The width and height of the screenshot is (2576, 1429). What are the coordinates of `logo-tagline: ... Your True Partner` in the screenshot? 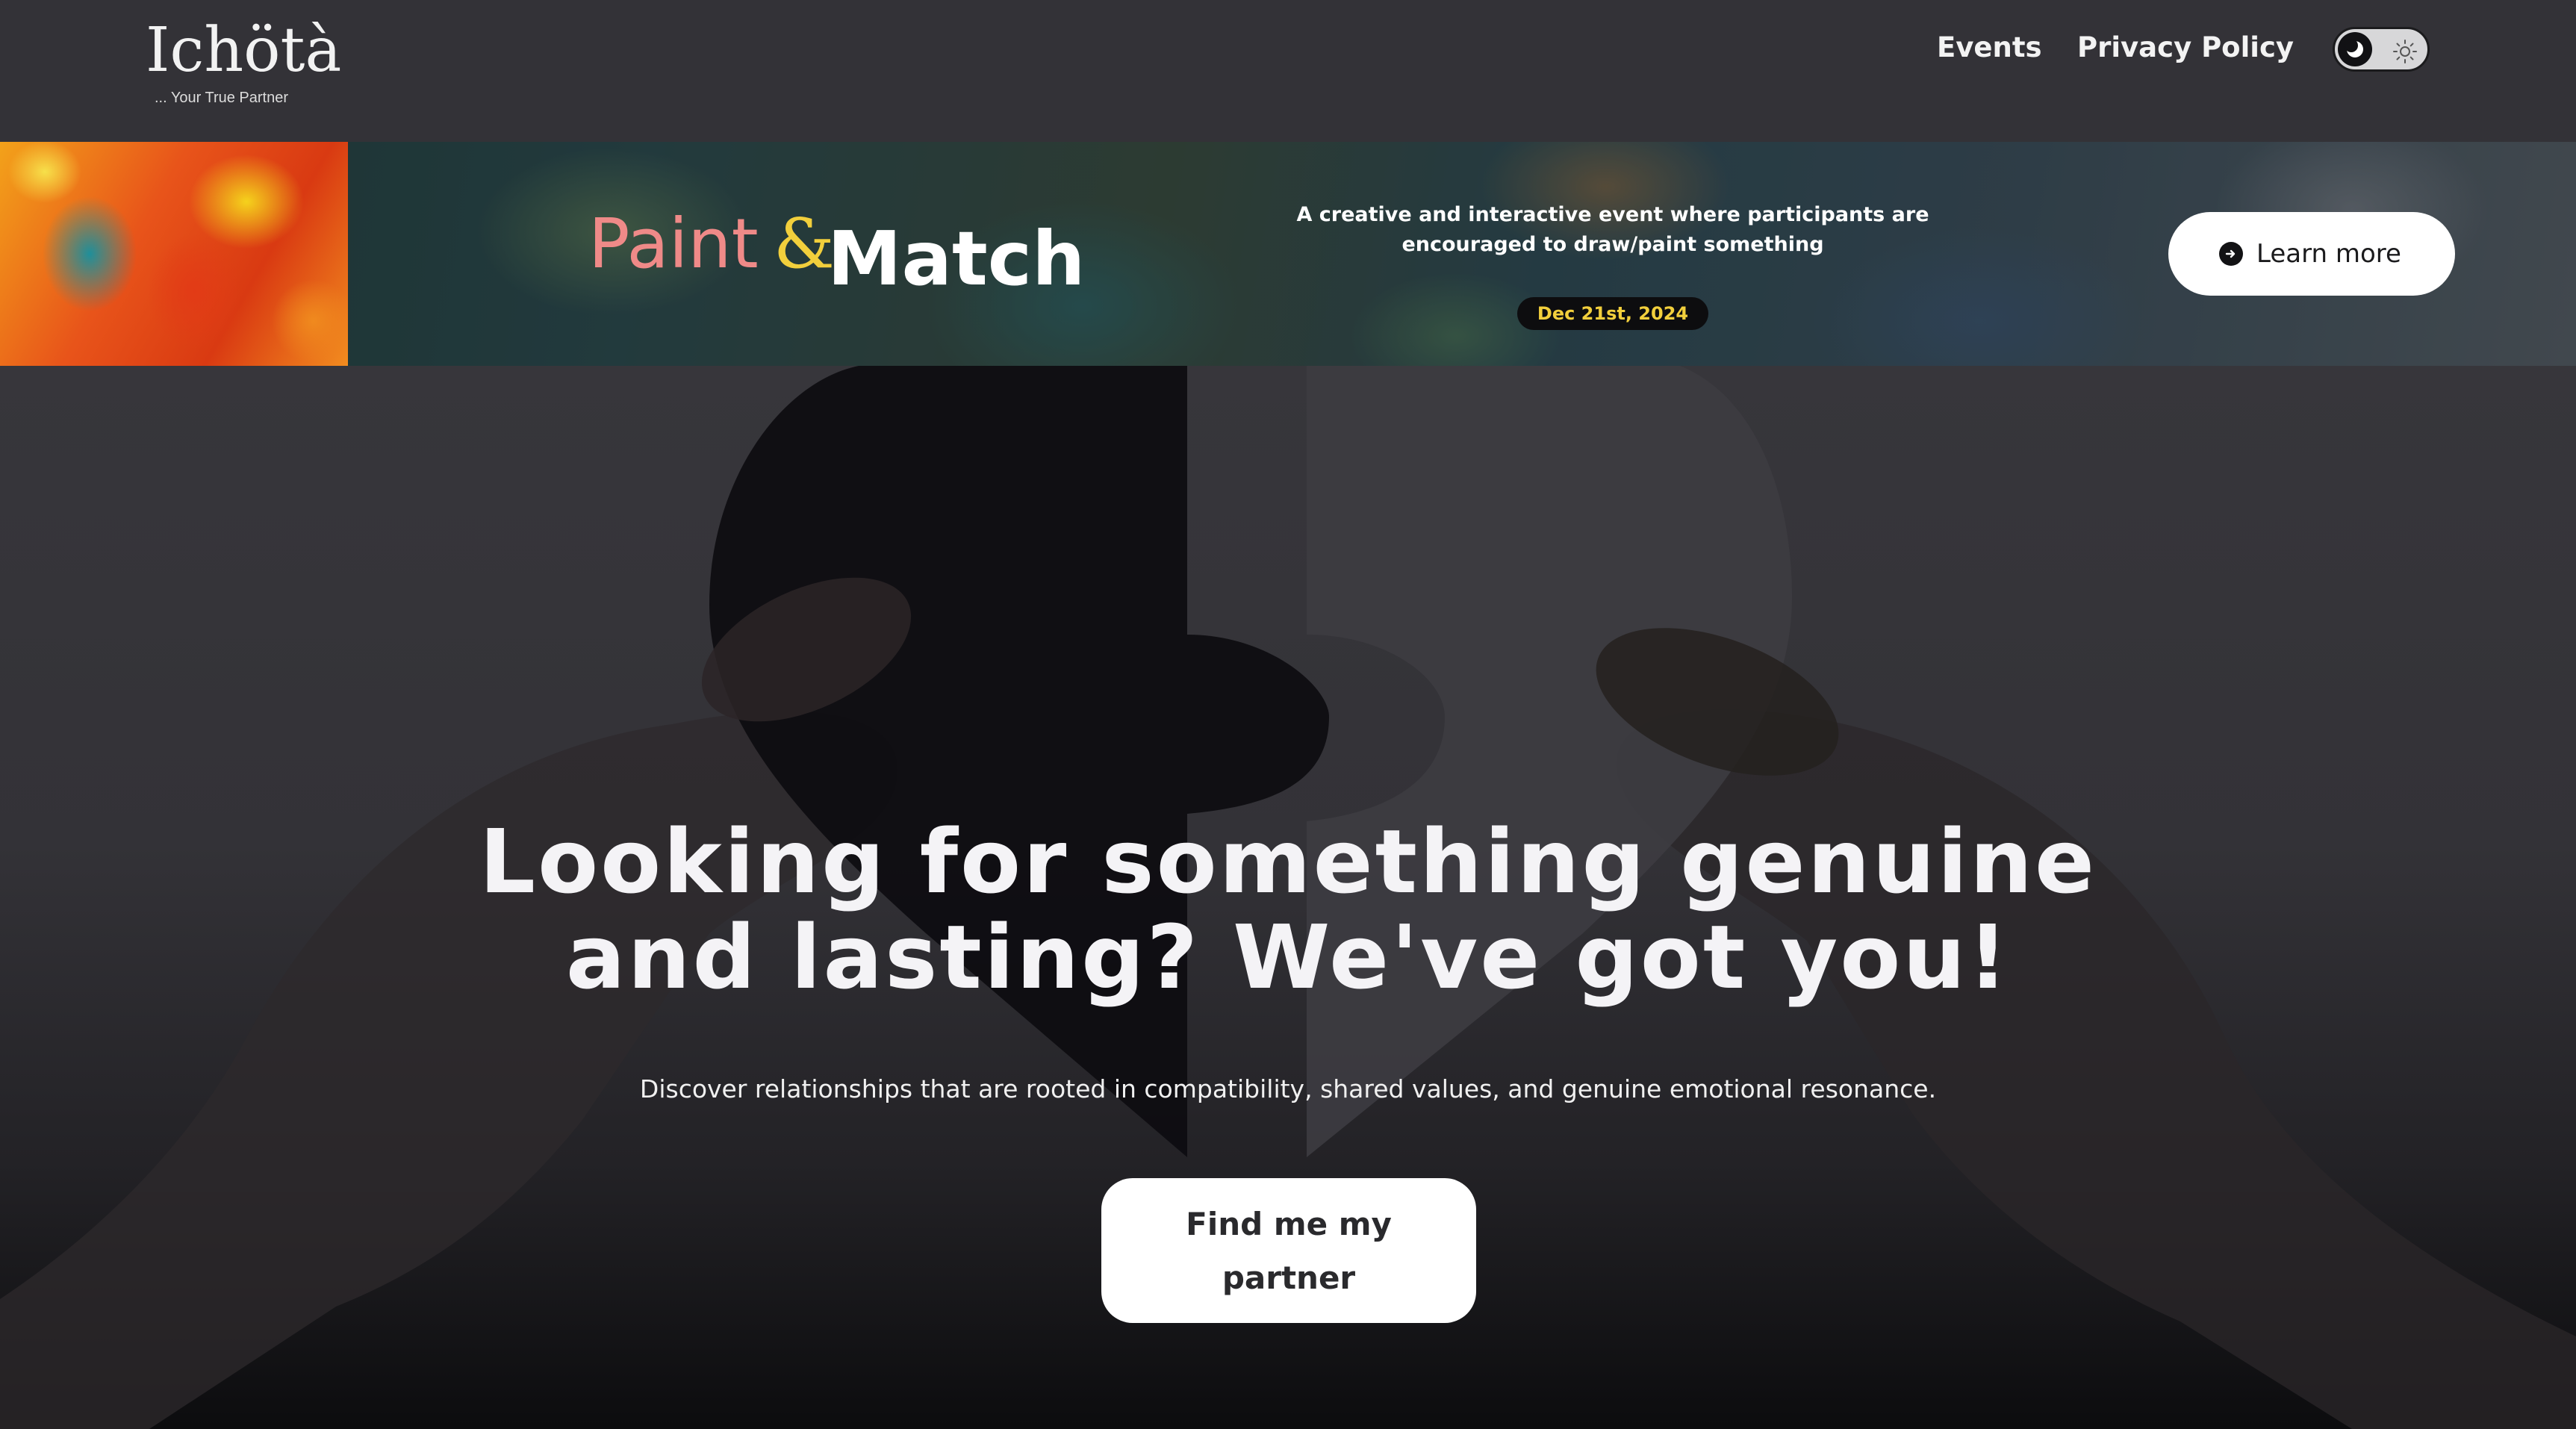 It's located at (221, 98).